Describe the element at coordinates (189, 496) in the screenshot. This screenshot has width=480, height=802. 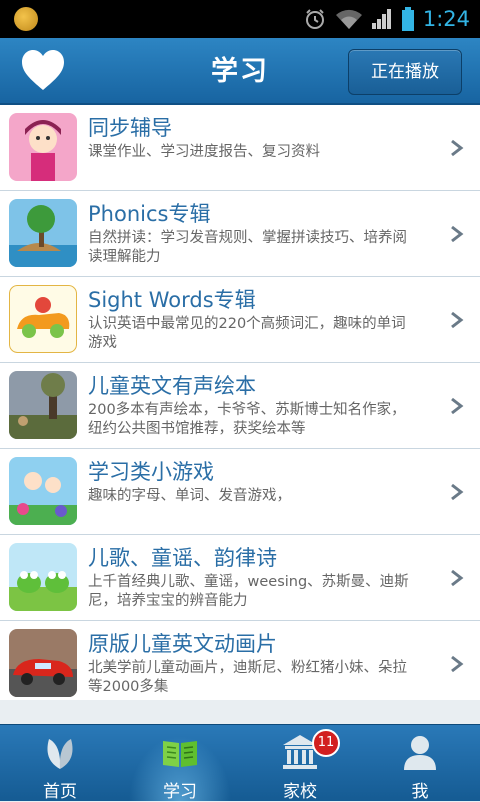
I see `item-description: 趣味的字母、单词、发音游戏，` at that location.